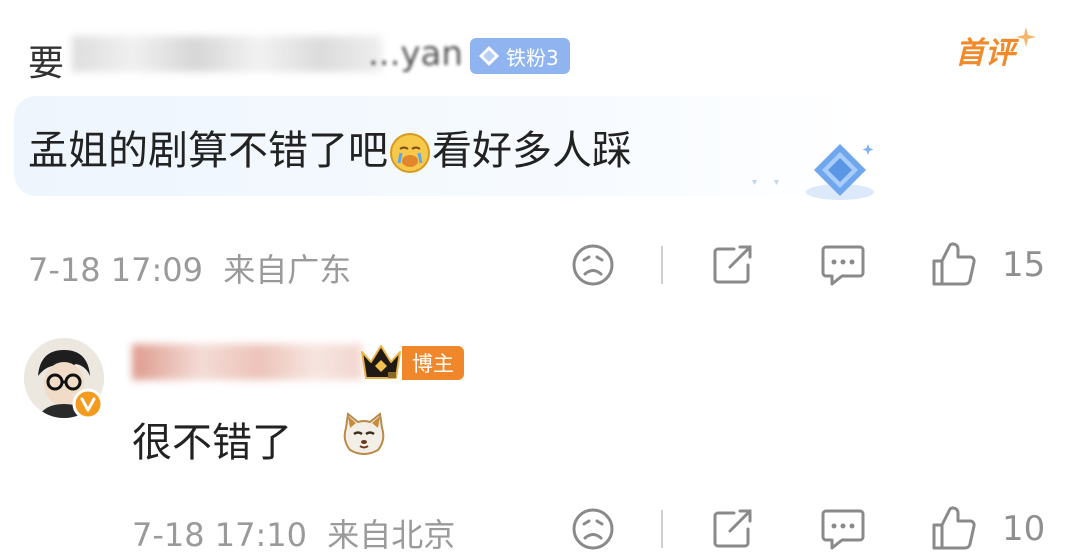 Image resolution: width=1065 pixels, height=558 pixels. What do you see at coordinates (364, 433) in the screenshot?
I see `cat-emoji-icon` at bounding box center [364, 433].